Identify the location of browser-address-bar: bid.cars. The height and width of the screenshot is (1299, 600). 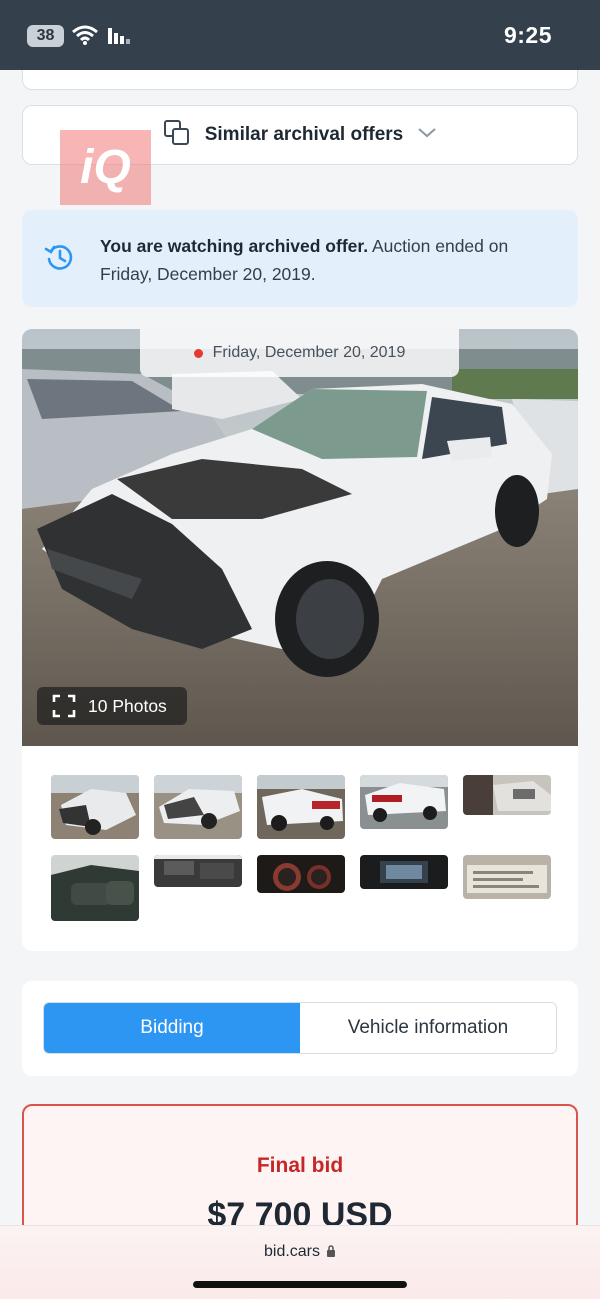
(300, 1262).